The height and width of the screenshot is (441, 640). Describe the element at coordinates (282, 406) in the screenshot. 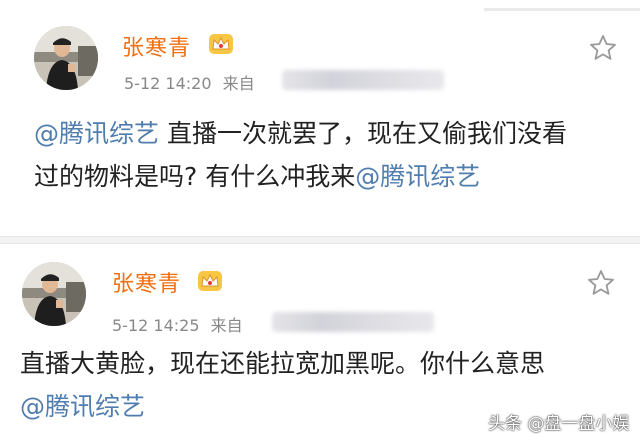

I see `post-text-line-2: @腾讯综艺` at that location.